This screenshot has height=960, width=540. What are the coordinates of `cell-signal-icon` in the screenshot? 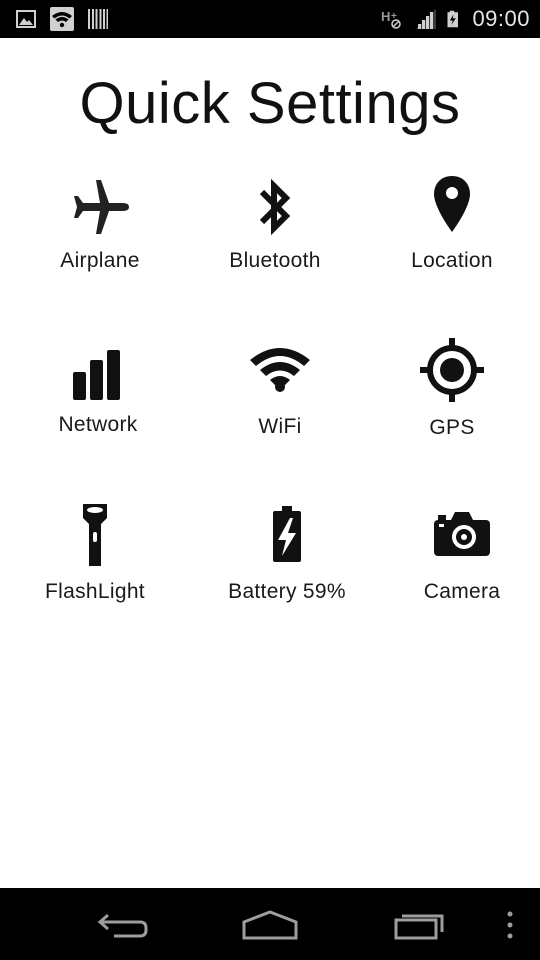 It's located at (426, 19).